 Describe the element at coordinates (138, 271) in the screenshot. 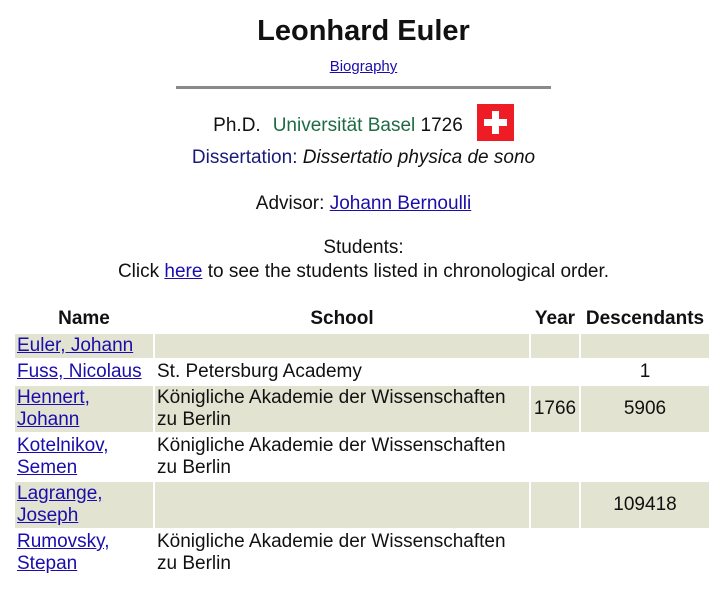

I see `click-prefix: Click` at that location.